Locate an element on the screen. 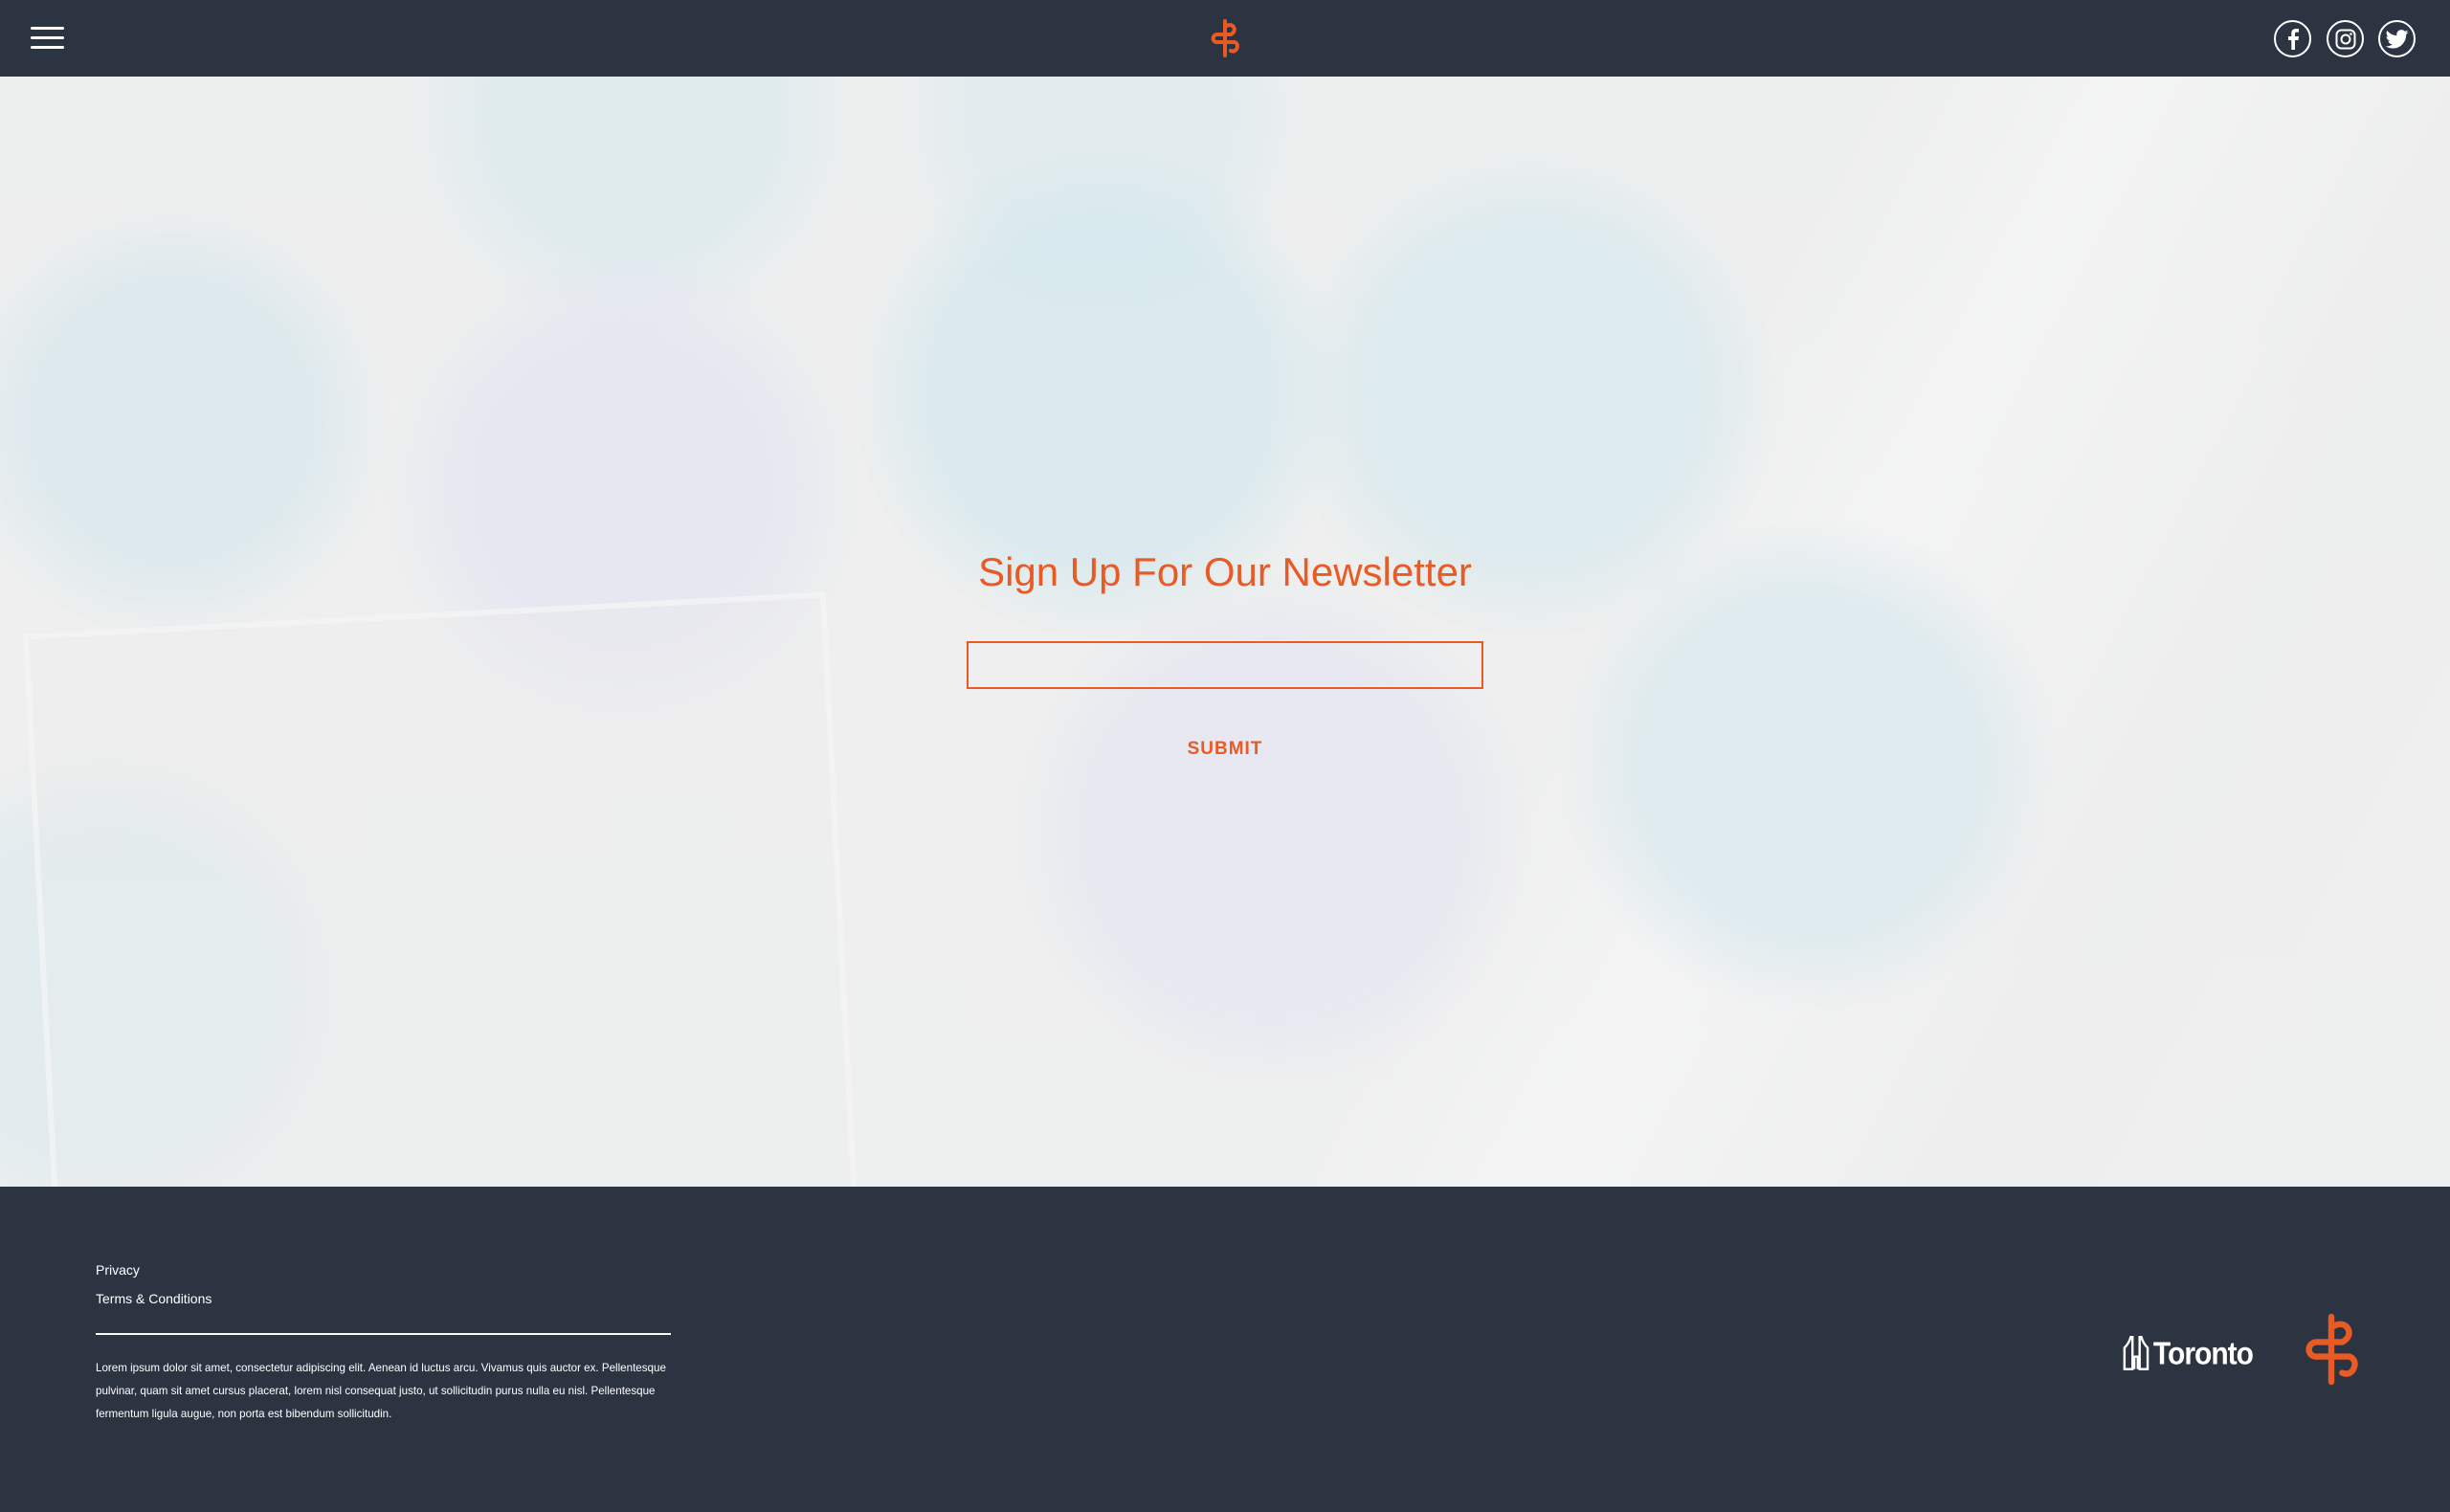 The height and width of the screenshot is (1512, 2450). toronto-city-hall-icon is located at coordinates (2136, 1352).